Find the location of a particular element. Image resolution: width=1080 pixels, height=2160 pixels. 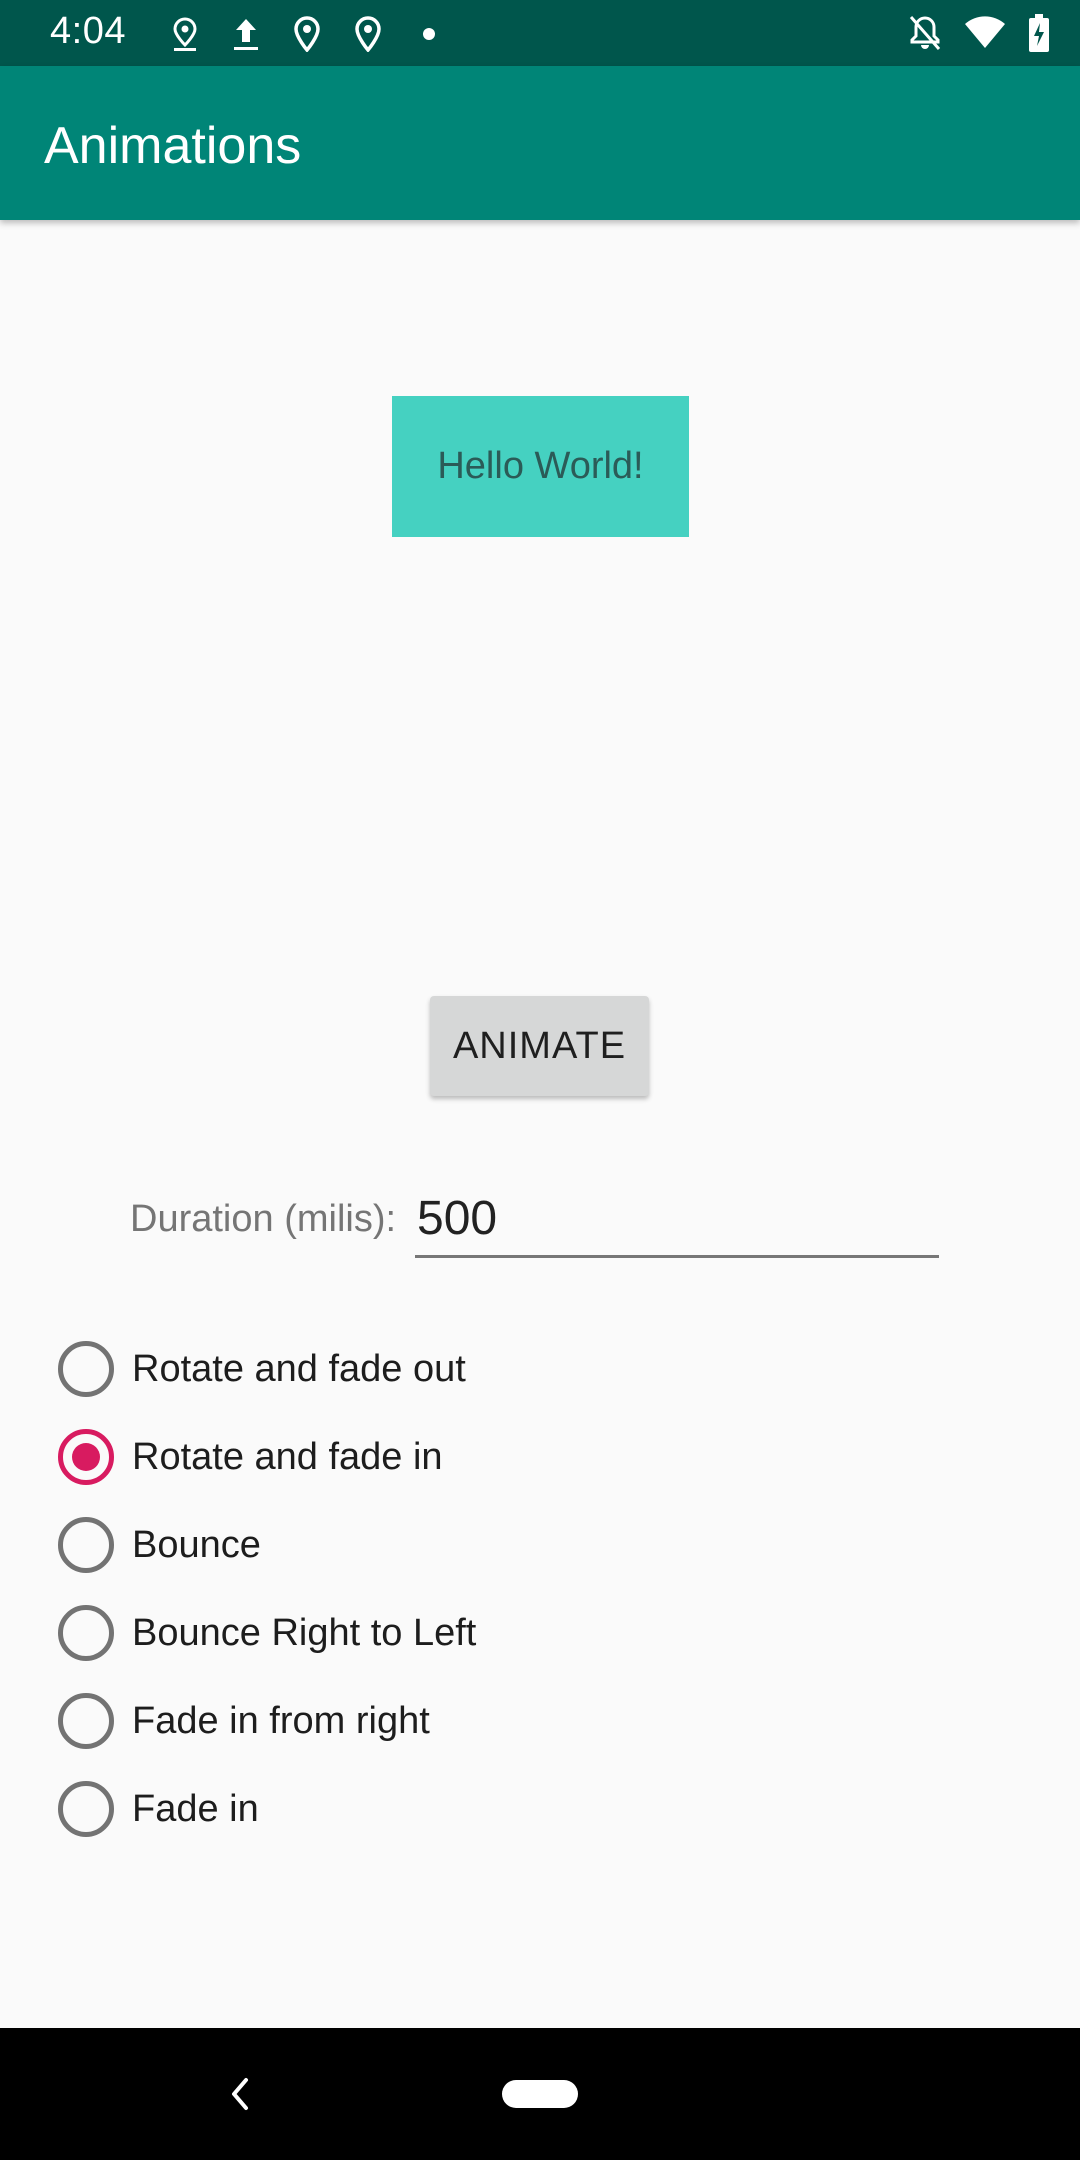

radio-label: Bounce is located at coordinates (196, 1544).